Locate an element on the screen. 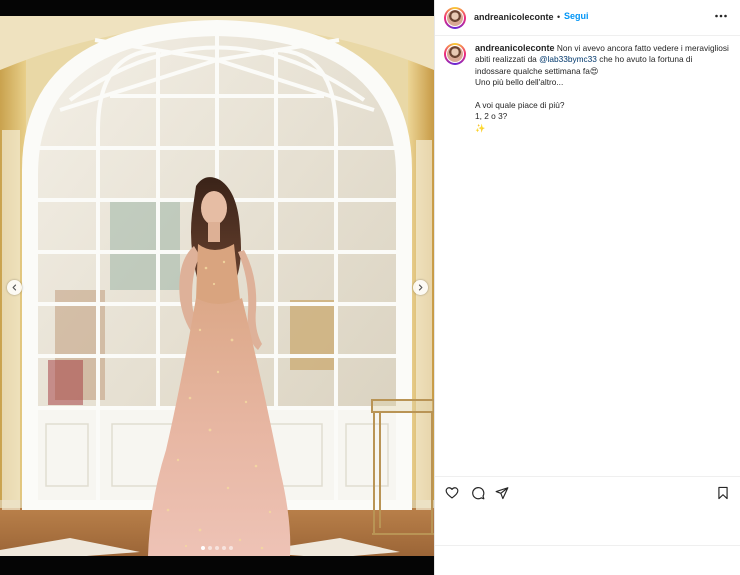 The image size is (740, 575). save-button is located at coordinates (723, 493).